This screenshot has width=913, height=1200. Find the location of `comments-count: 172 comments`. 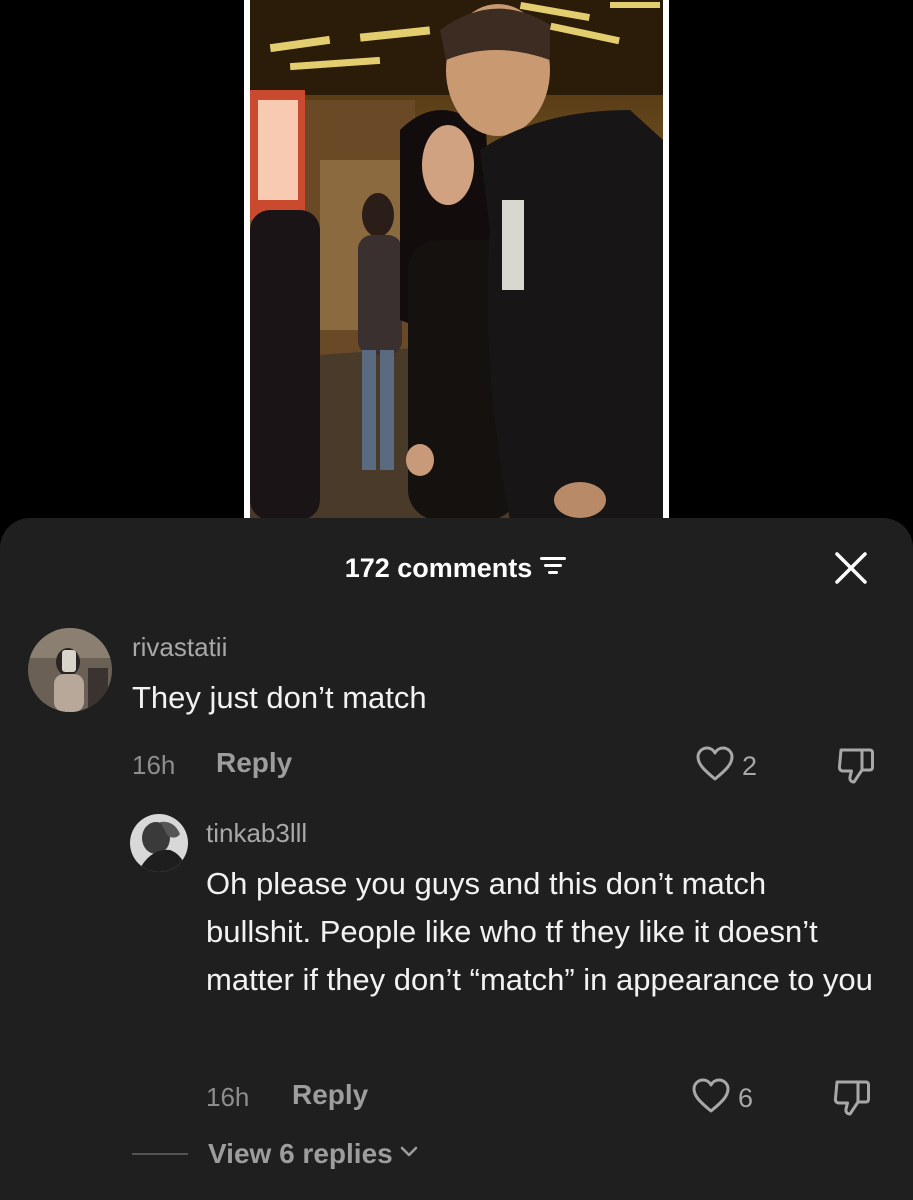

comments-count: 172 comments is located at coordinates (438, 567).